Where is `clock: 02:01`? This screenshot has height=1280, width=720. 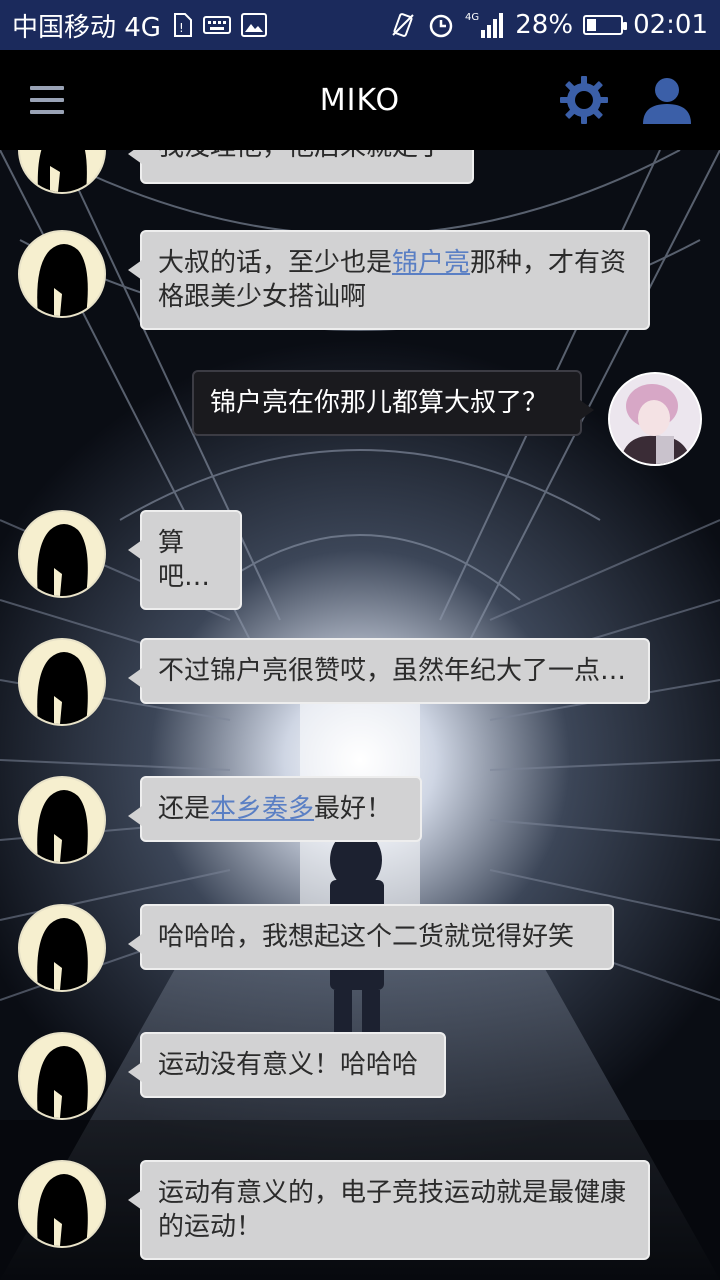
clock: 02:01 is located at coordinates (670, 25).